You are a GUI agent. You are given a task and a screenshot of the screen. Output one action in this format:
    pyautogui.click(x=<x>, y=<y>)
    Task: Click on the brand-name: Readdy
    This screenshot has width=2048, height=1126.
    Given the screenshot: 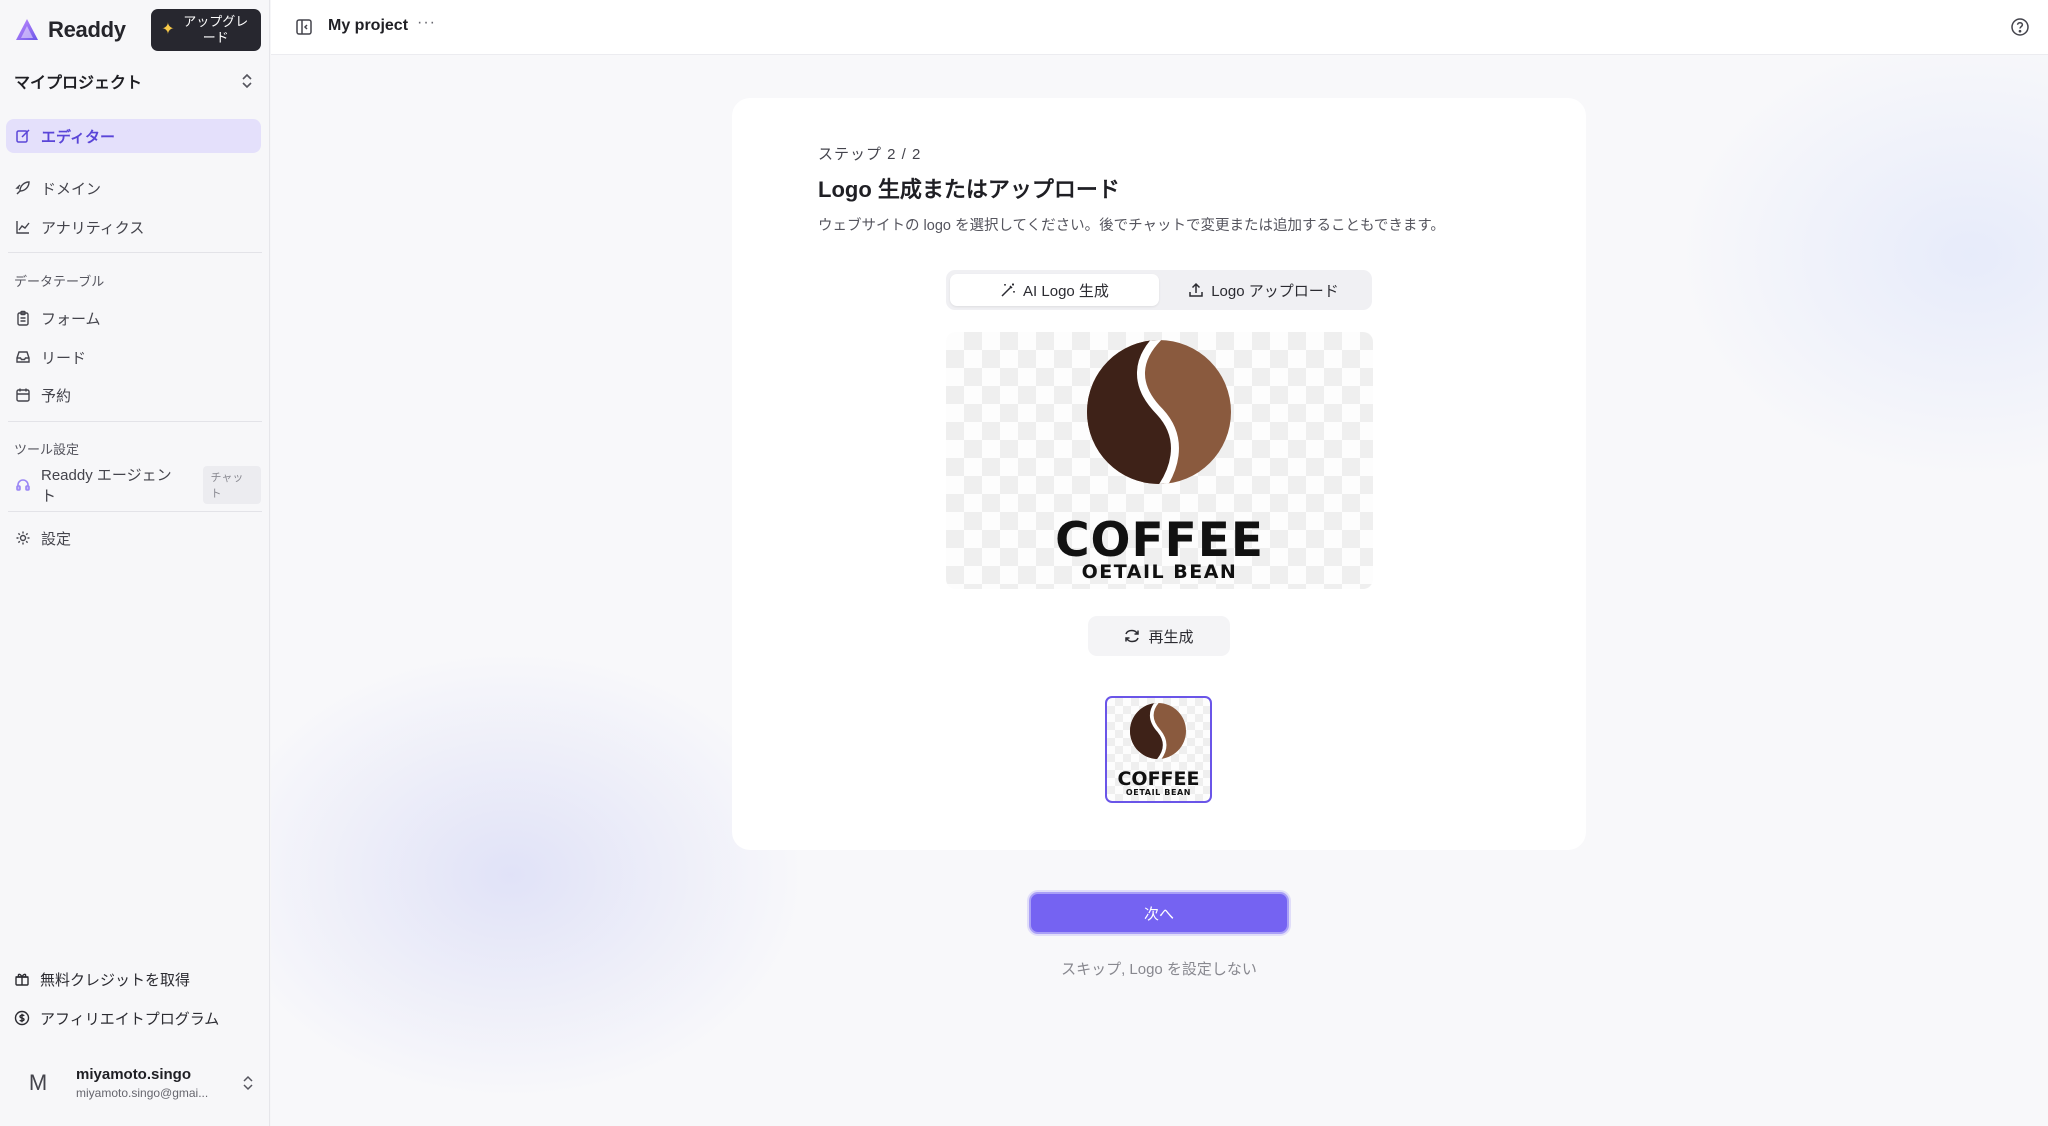 What is the action you would take?
    pyautogui.click(x=87, y=29)
    